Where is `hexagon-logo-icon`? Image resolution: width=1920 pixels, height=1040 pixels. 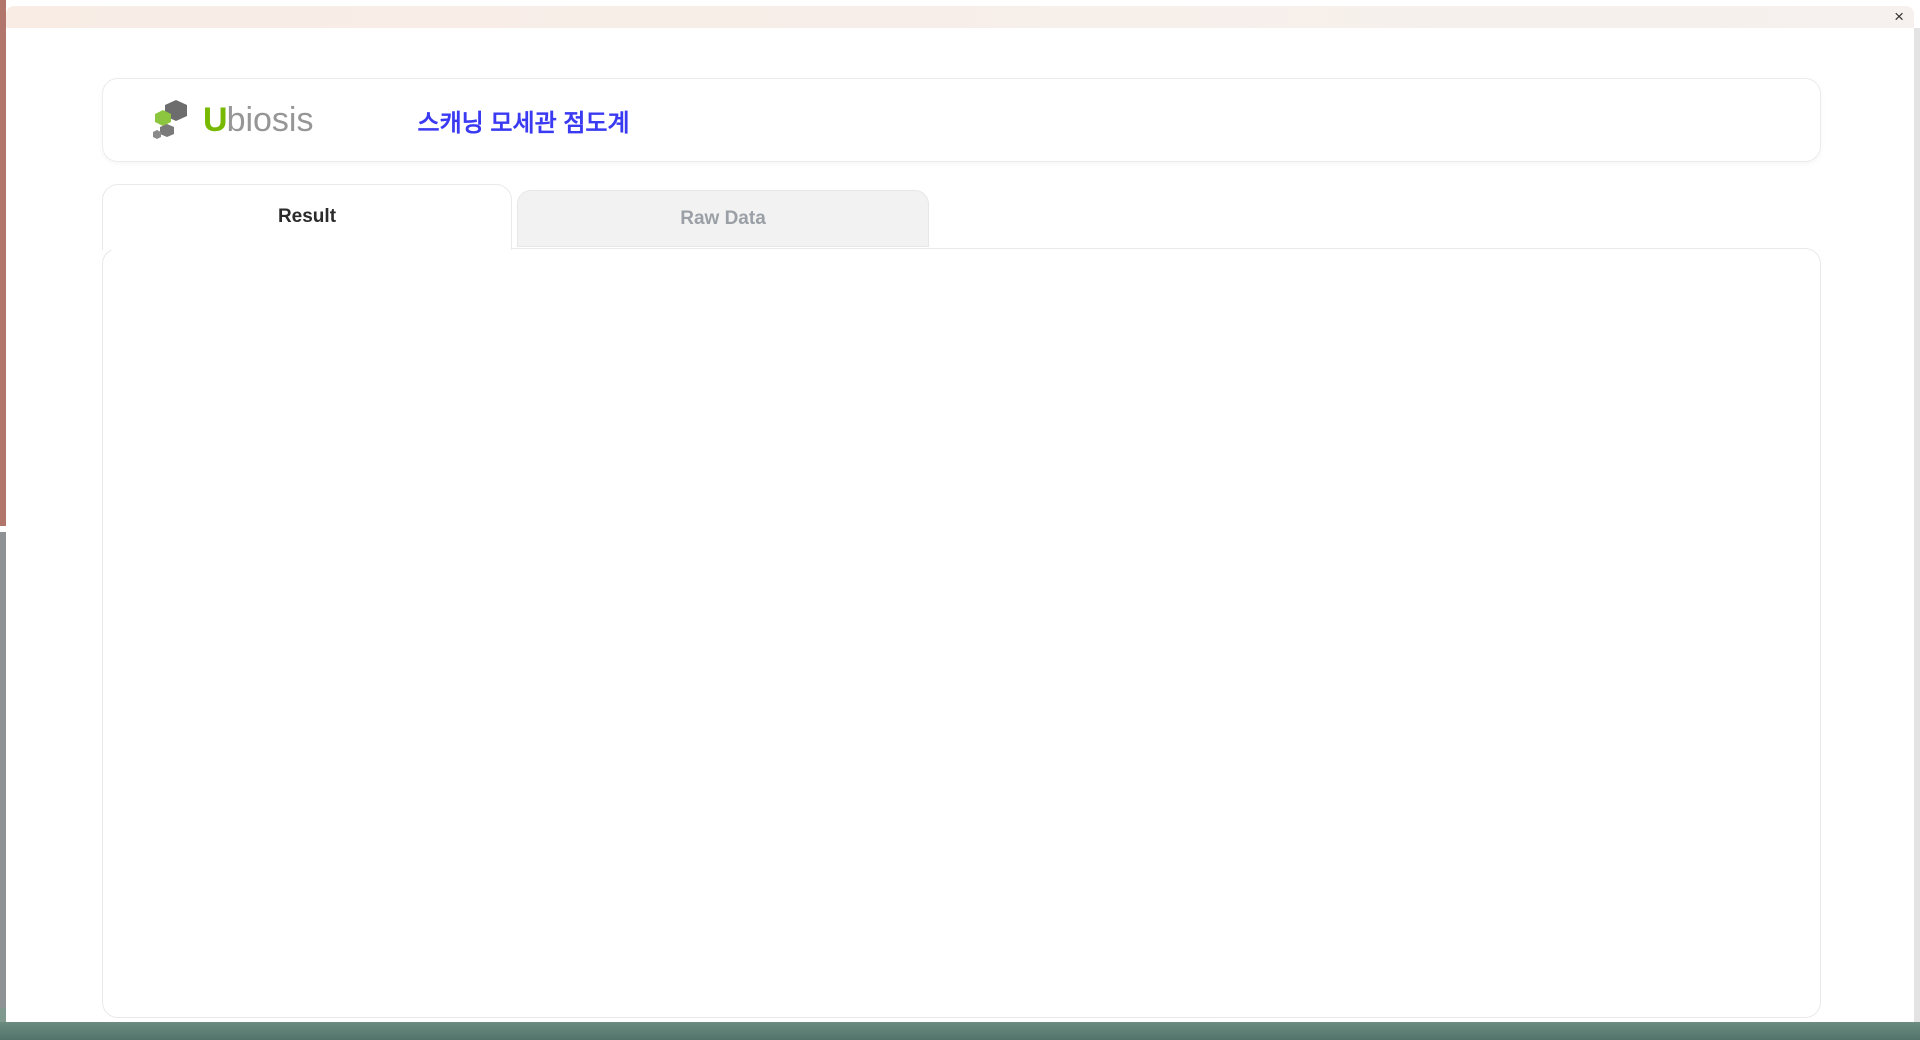
hexagon-logo-icon is located at coordinates (170, 119).